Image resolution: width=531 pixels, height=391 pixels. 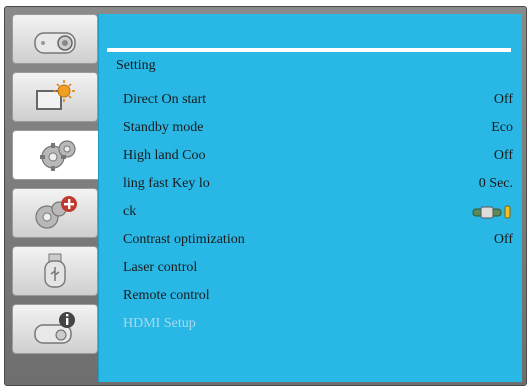 I want to click on tab-picture, so click(x=55, y=97).